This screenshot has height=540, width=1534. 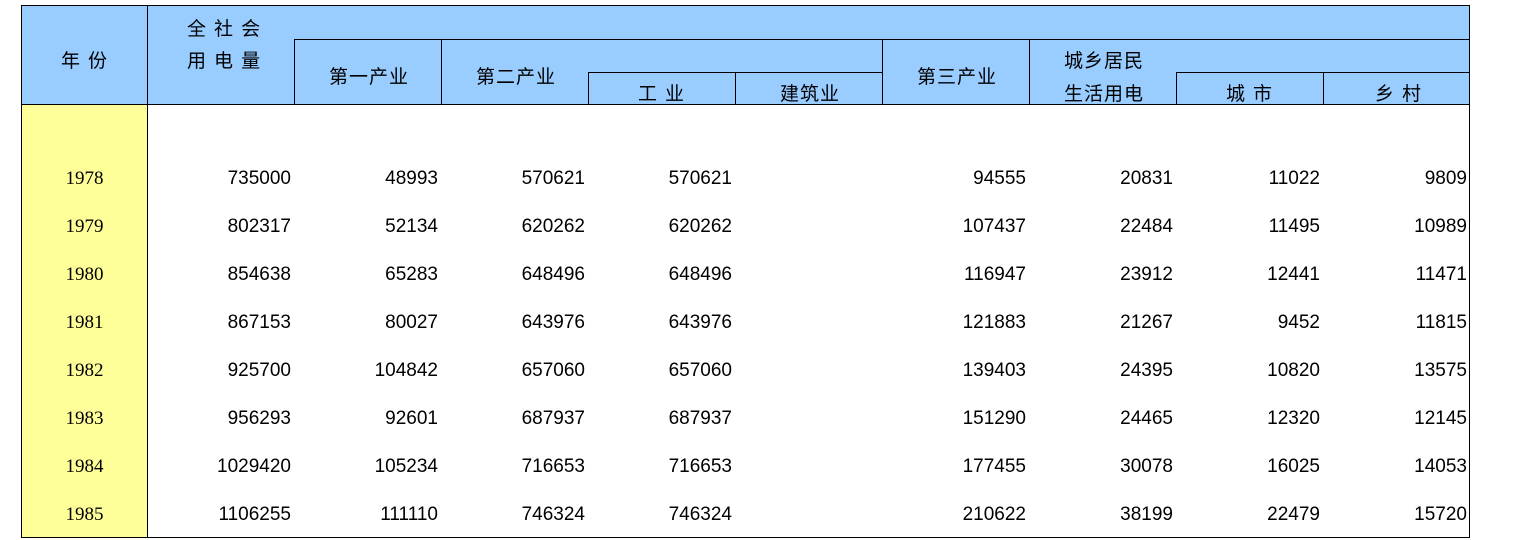 What do you see at coordinates (1440, 370) in the screenshot?
I see `rural-cell: 13575` at bounding box center [1440, 370].